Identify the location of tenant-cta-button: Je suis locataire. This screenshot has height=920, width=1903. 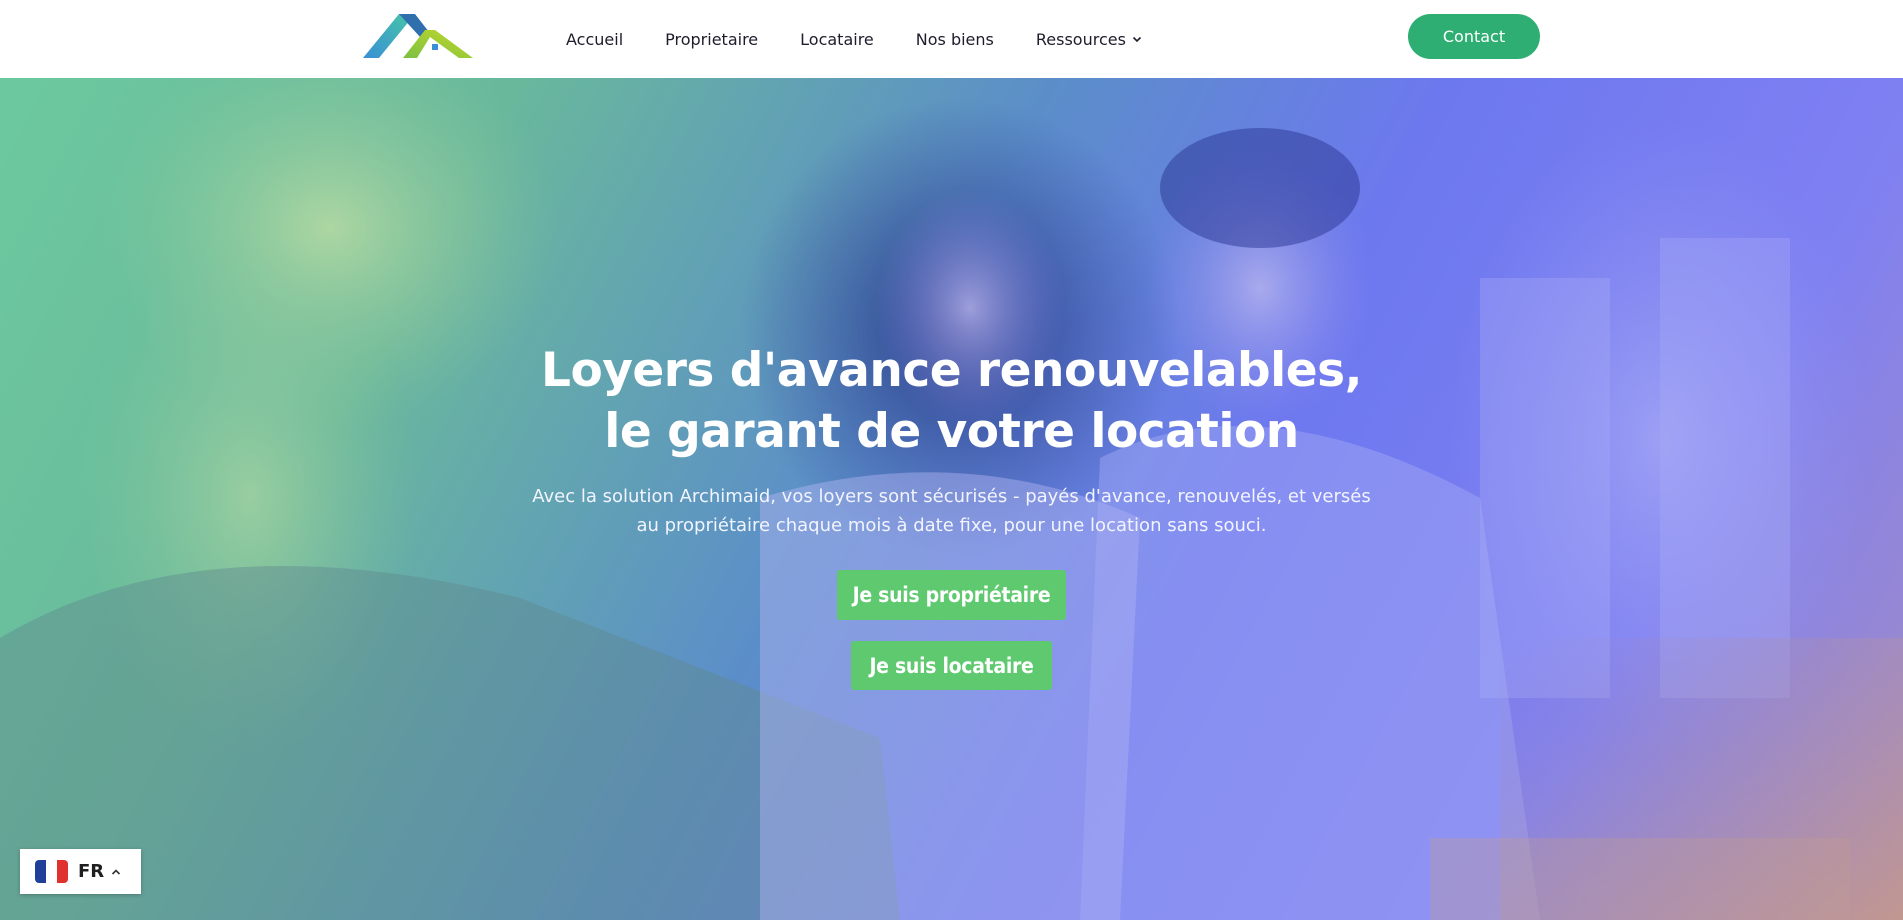
(951, 665).